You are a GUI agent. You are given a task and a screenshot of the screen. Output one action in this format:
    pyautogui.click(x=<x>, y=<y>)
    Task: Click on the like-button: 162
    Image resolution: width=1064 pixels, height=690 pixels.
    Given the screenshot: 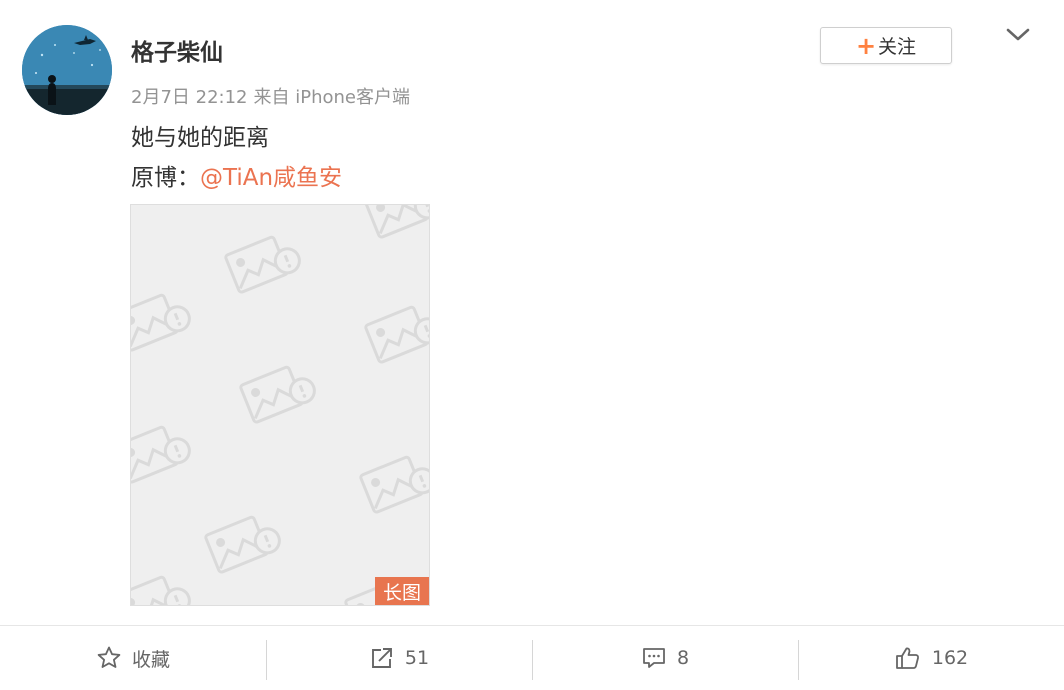 What is the action you would take?
    pyautogui.click(x=931, y=658)
    